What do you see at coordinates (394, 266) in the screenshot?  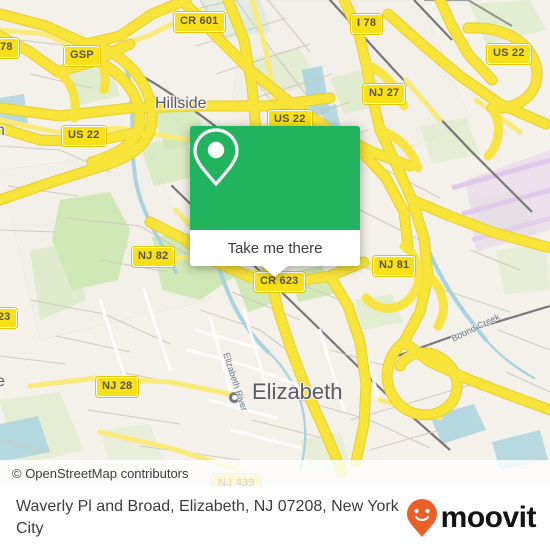 I see `road-shield: NJ 81` at bounding box center [394, 266].